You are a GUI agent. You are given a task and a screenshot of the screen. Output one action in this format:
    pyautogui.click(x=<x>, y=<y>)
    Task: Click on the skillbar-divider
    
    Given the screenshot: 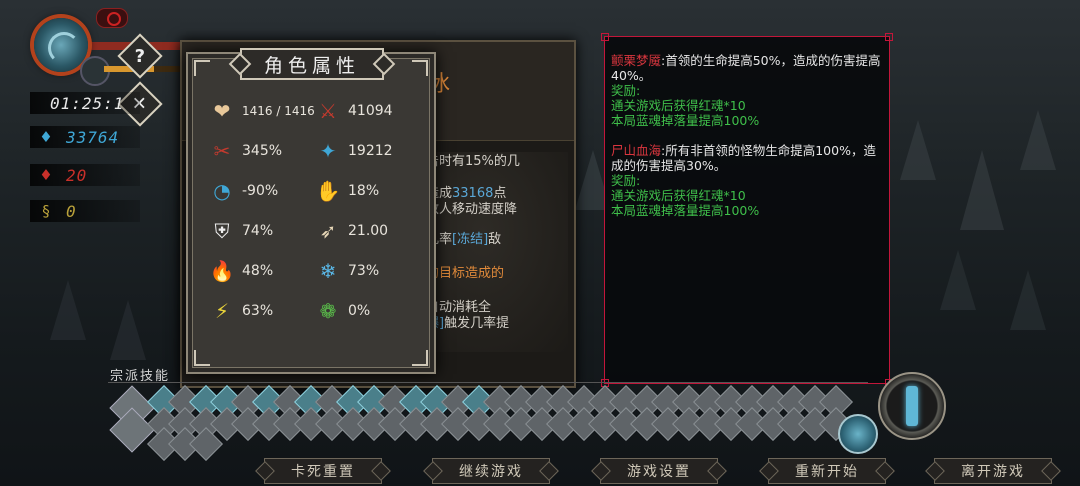 What is the action you would take?
    pyautogui.click(x=488, y=382)
    